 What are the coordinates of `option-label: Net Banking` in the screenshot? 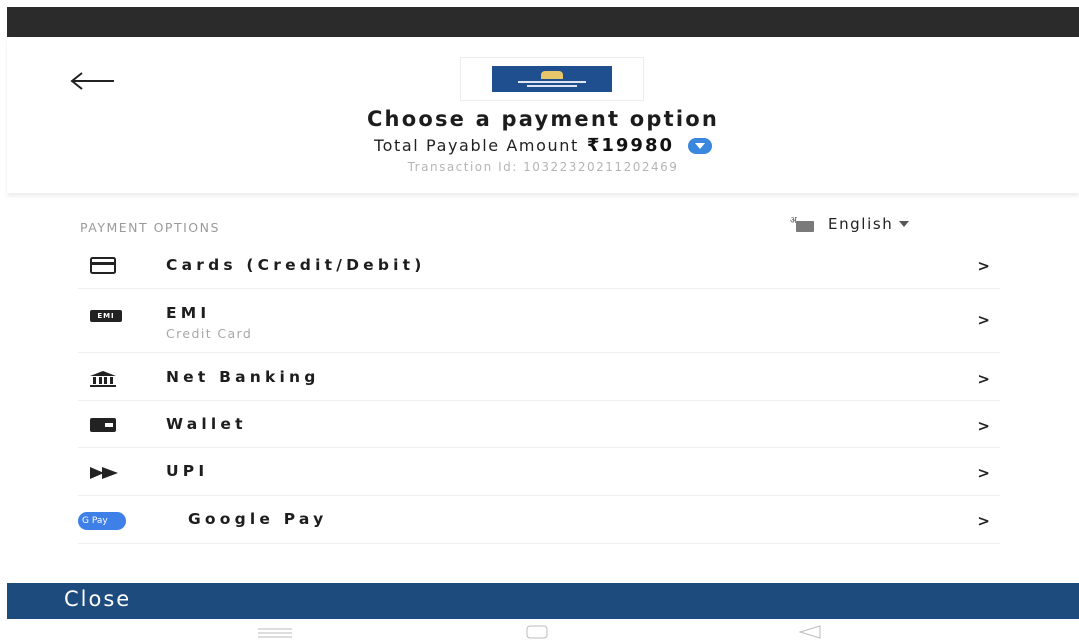 It's located at (243, 377).